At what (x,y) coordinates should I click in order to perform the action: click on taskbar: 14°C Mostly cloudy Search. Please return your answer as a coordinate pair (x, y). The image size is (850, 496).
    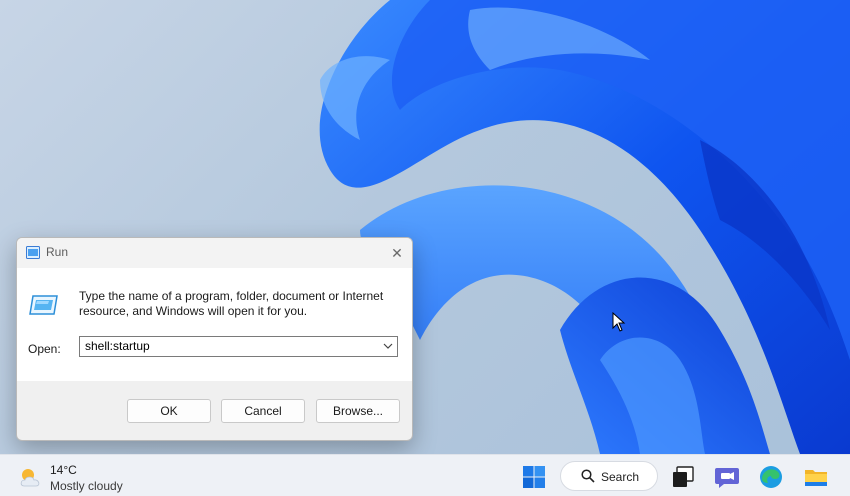
    Looking at the image, I should click on (425, 475).